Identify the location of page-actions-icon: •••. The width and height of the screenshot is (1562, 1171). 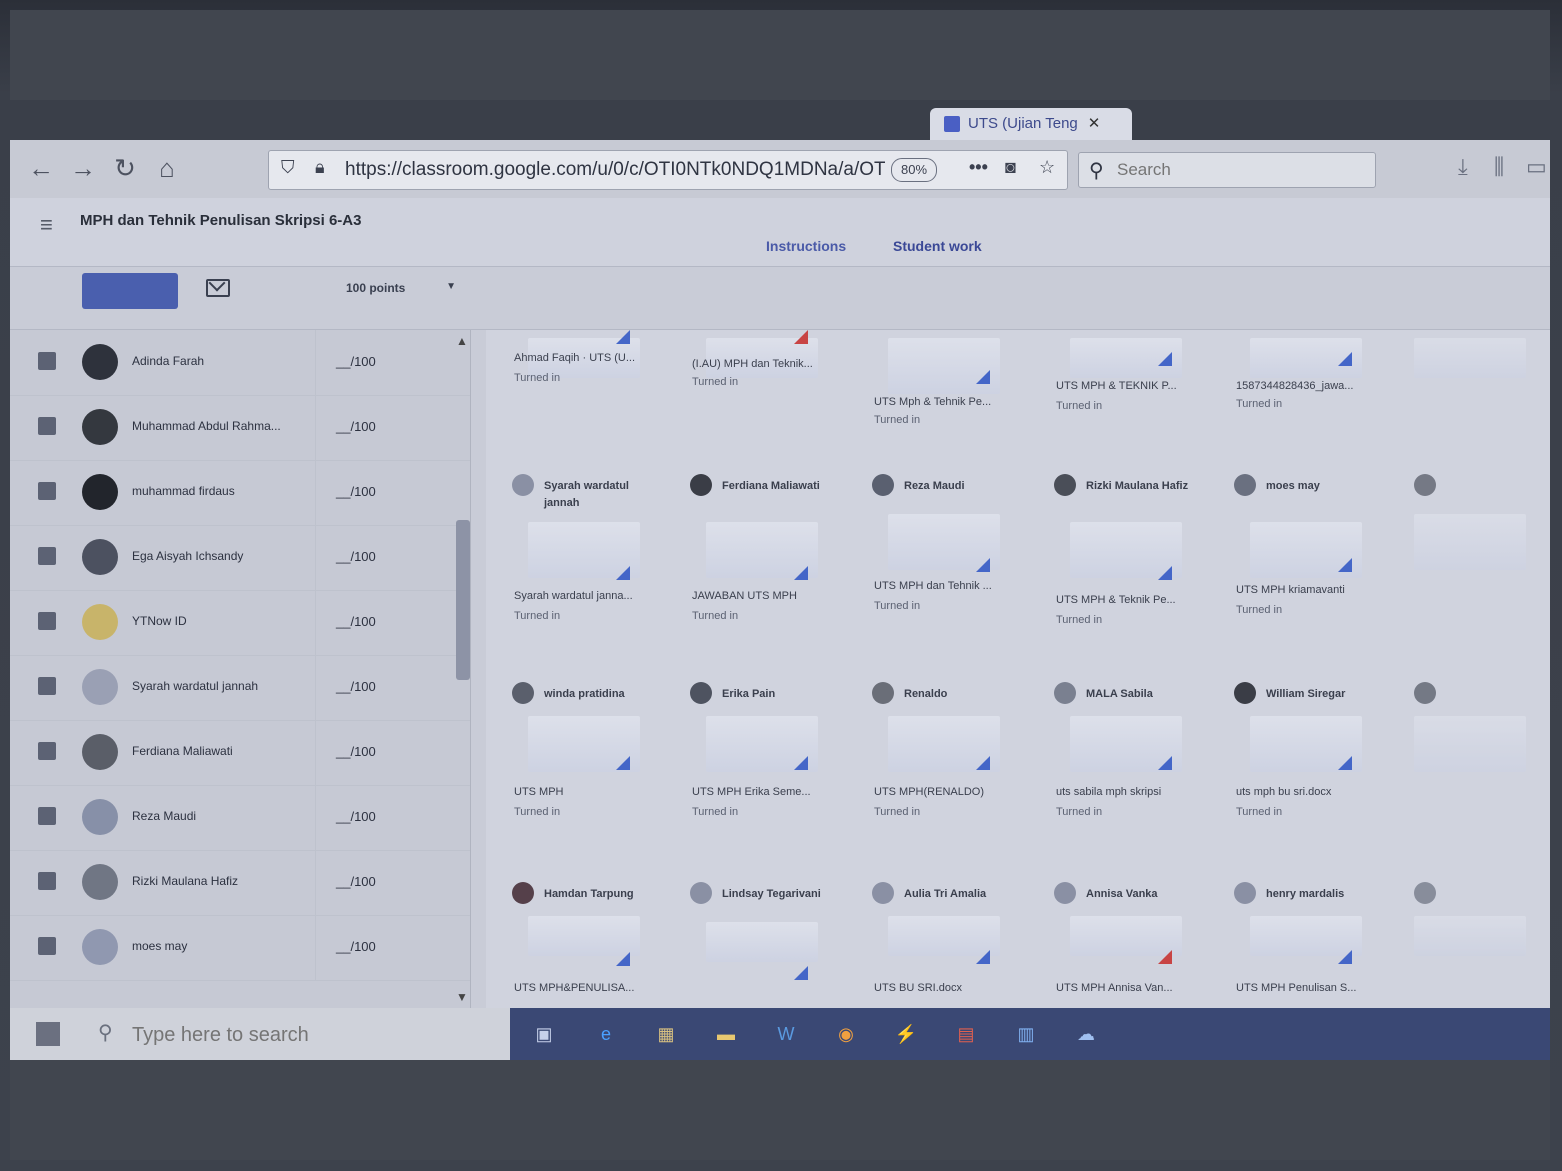
(978, 167).